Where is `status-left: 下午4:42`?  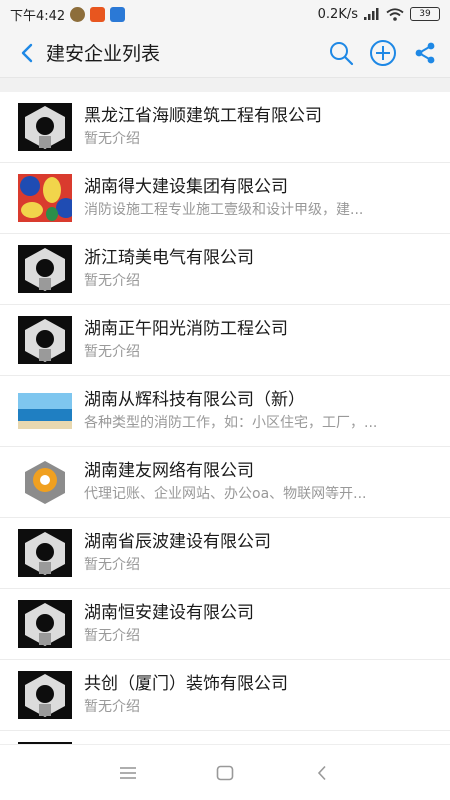
status-left: 下午4:42 is located at coordinates (68, 14).